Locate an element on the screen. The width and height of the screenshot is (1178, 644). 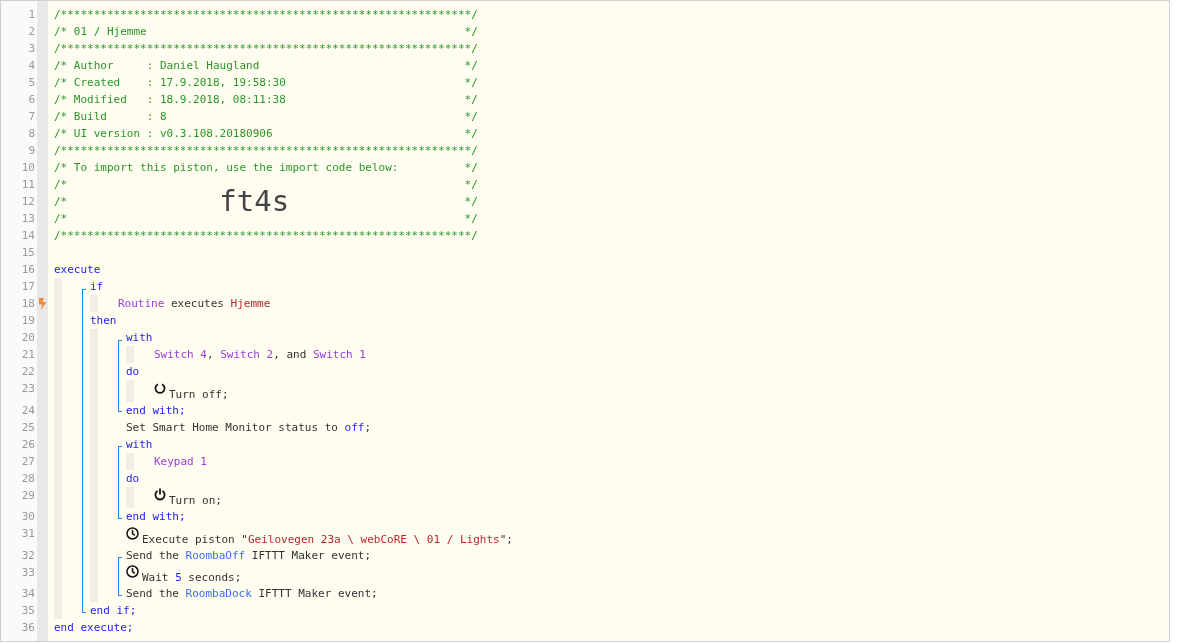
line-number: 19 is located at coordinates (28, 321).